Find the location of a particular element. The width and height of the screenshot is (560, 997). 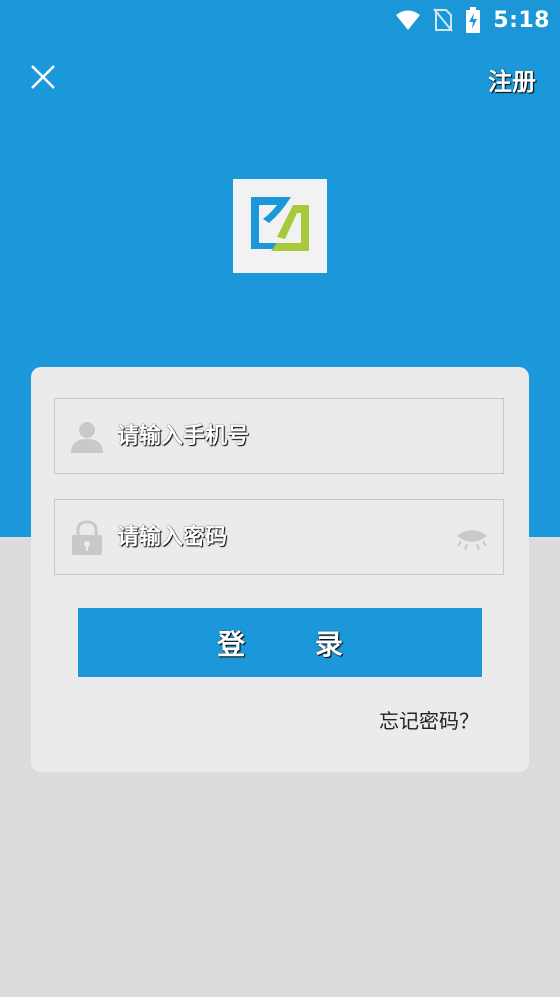

app-logo-mark is located at coordinates (280, 224).